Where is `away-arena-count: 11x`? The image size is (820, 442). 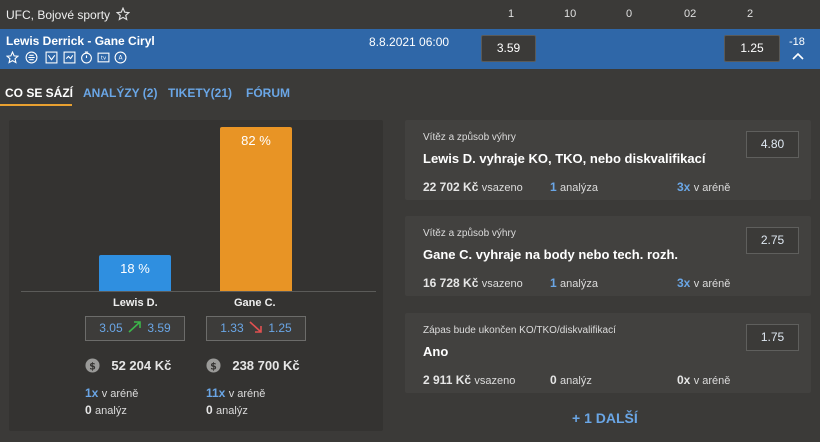
away-arena-count: 11x is located at coordinates (216, 393).